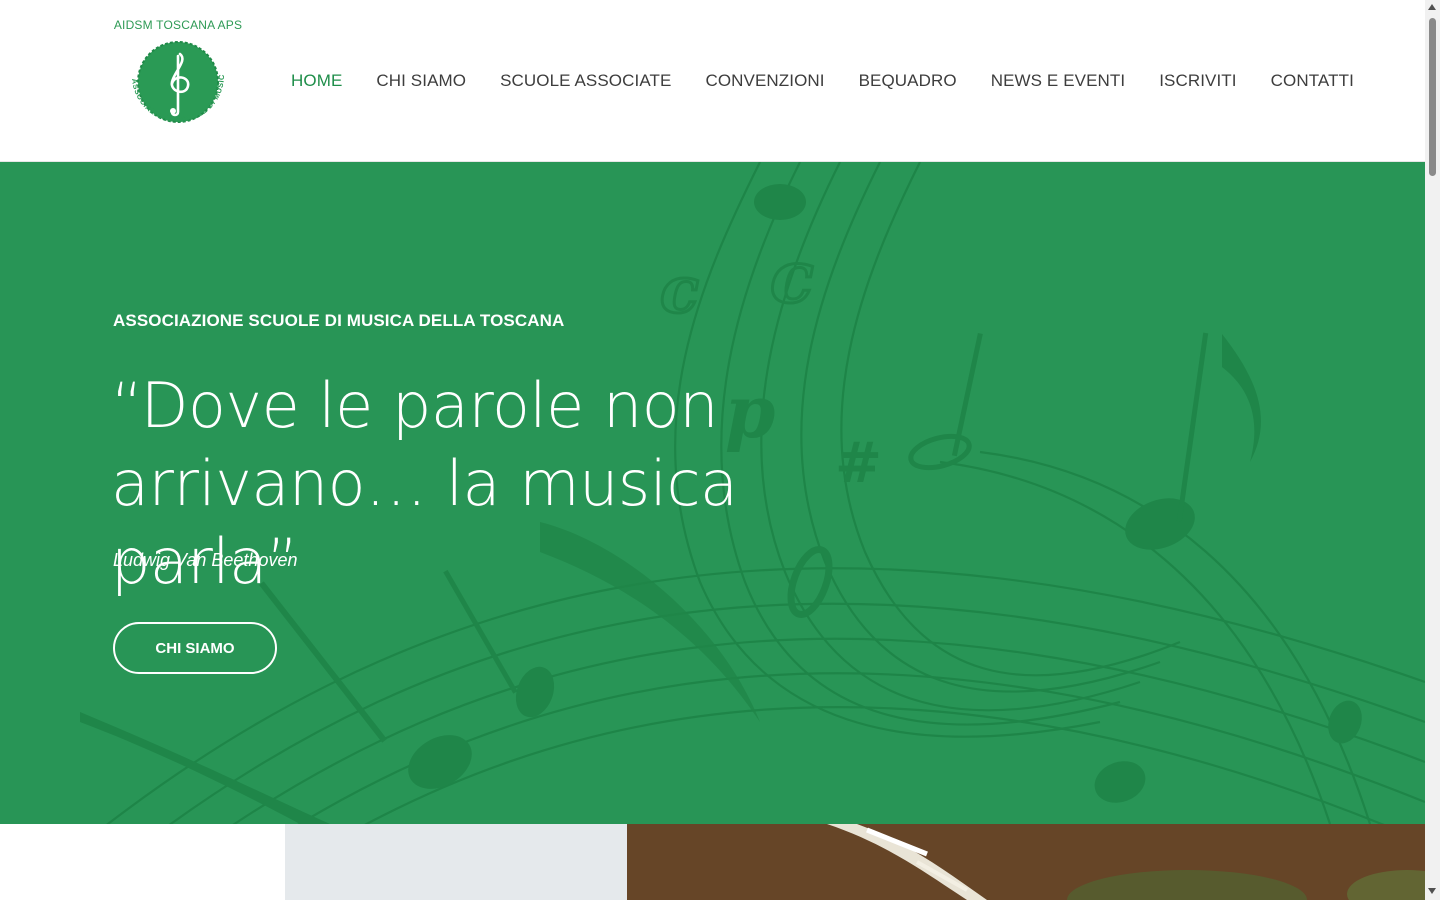 The width and height of the screenshot is (1440, 900). Describe the element at coordinates (908, 81) in the screenshot. I see `nav-item-bequadro: BEQUADRO` at that location.